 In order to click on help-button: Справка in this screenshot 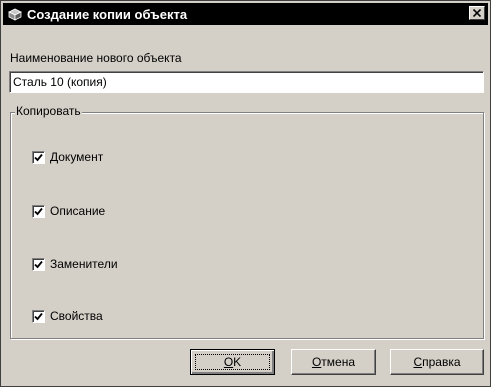, I will do `click(437, 362)`.